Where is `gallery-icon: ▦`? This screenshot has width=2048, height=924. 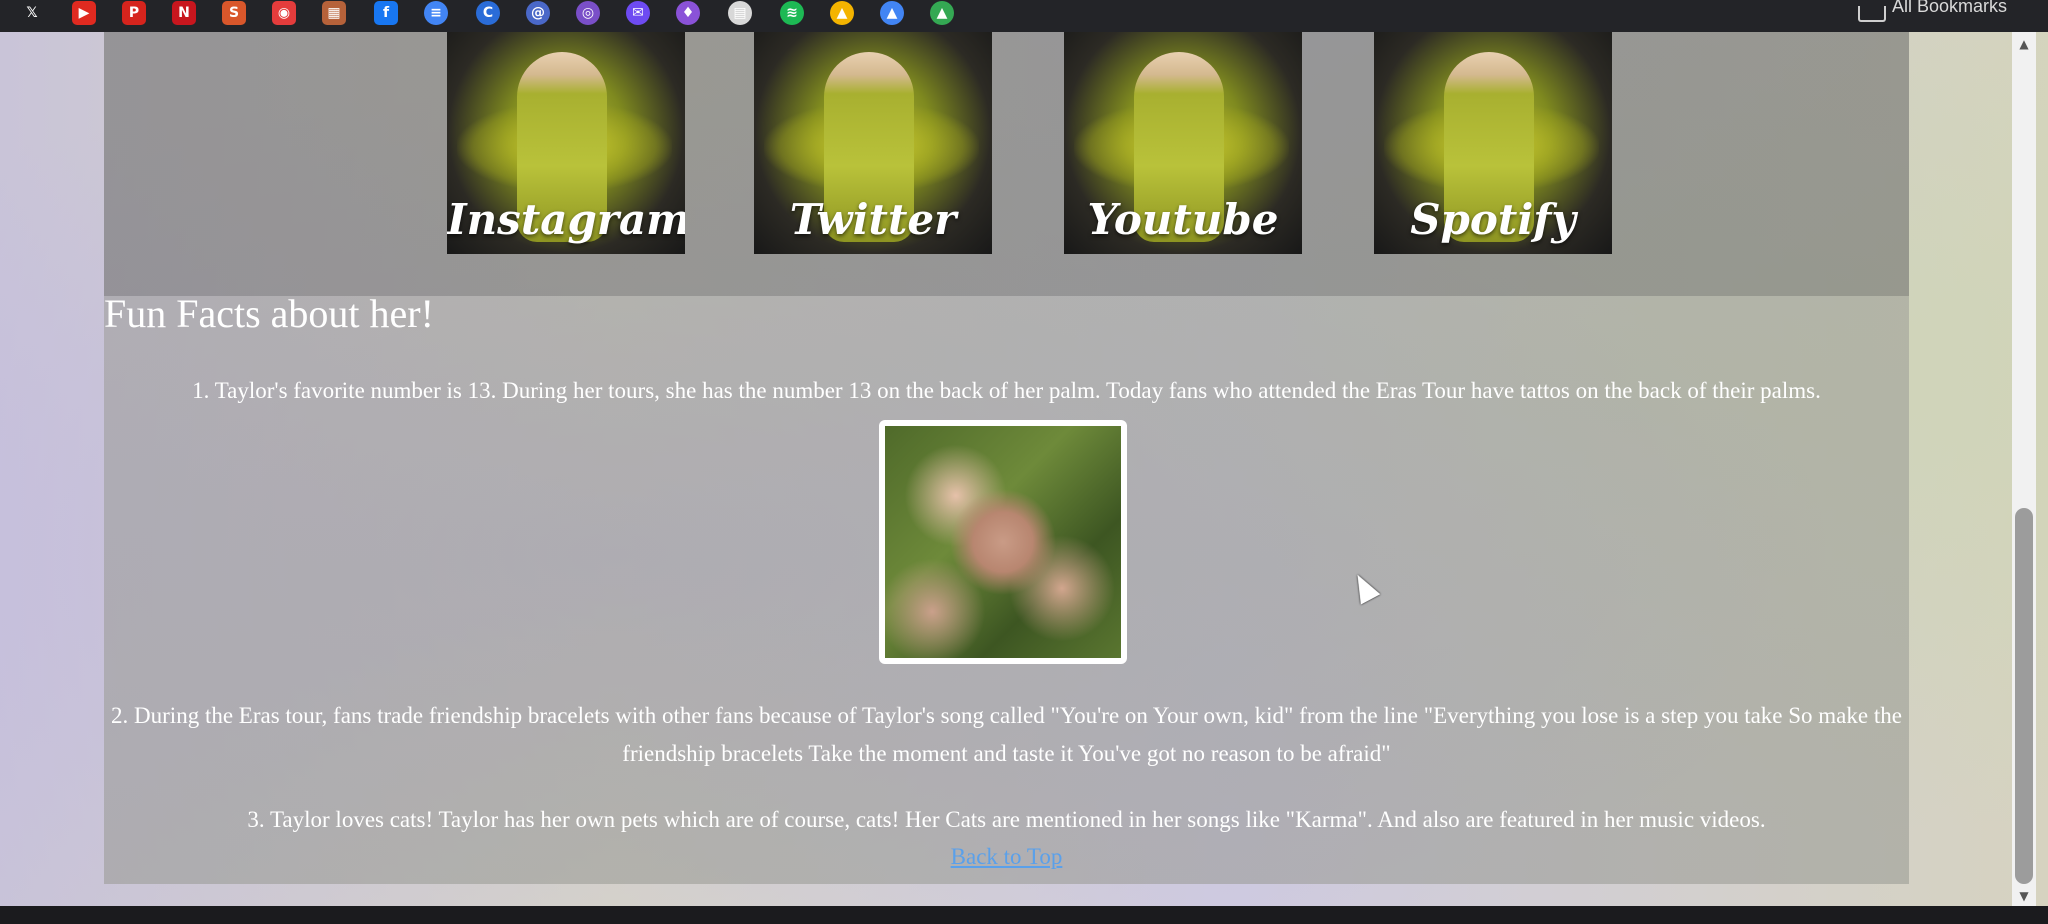 gallery-icon: ▦ is located at coordinates (334, 13).